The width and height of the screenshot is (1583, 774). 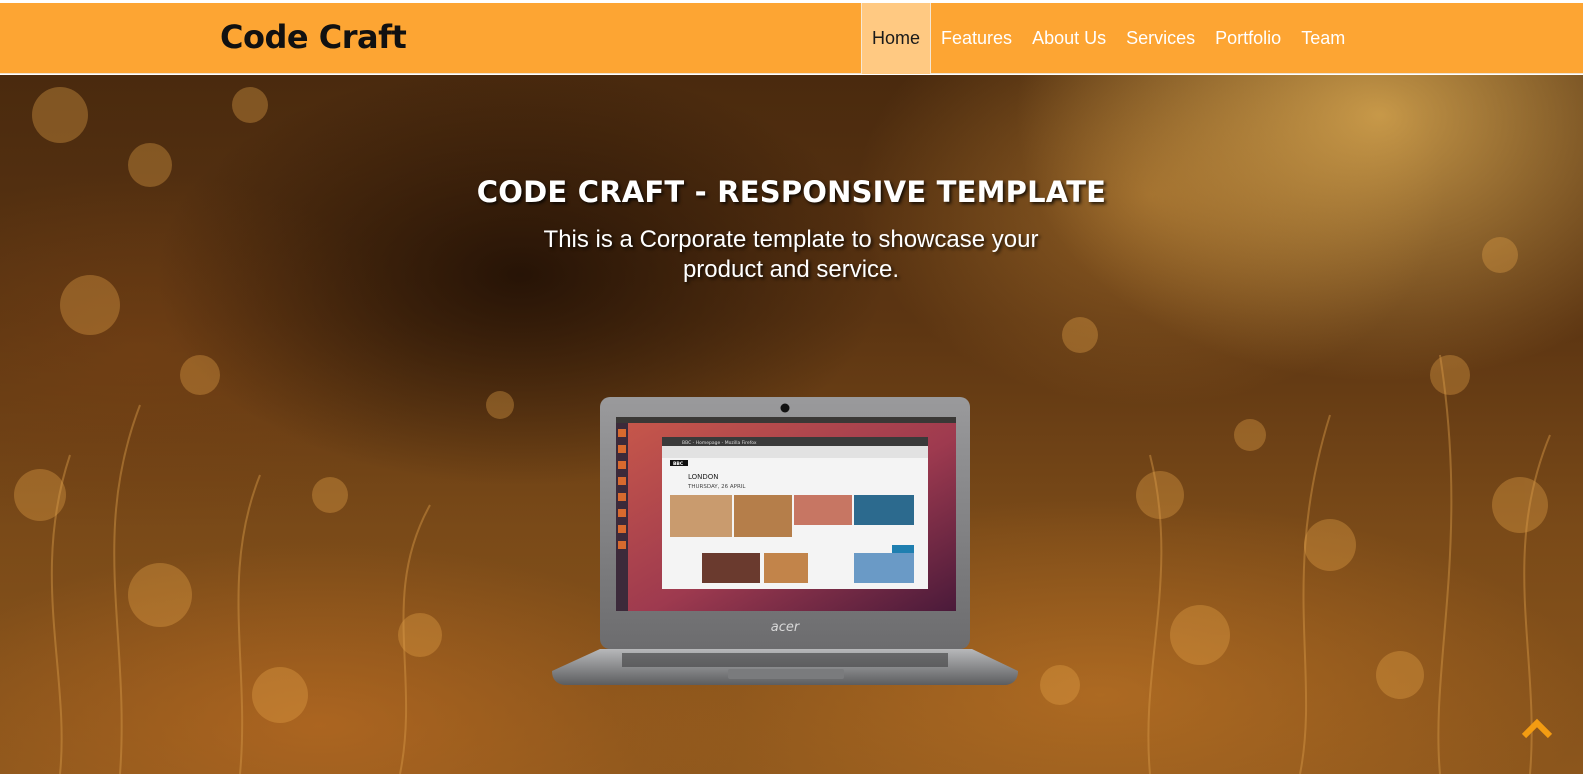 I want to click on laptop-date: THURSDAY, 26 APRIL, so click(x=716, y=487).